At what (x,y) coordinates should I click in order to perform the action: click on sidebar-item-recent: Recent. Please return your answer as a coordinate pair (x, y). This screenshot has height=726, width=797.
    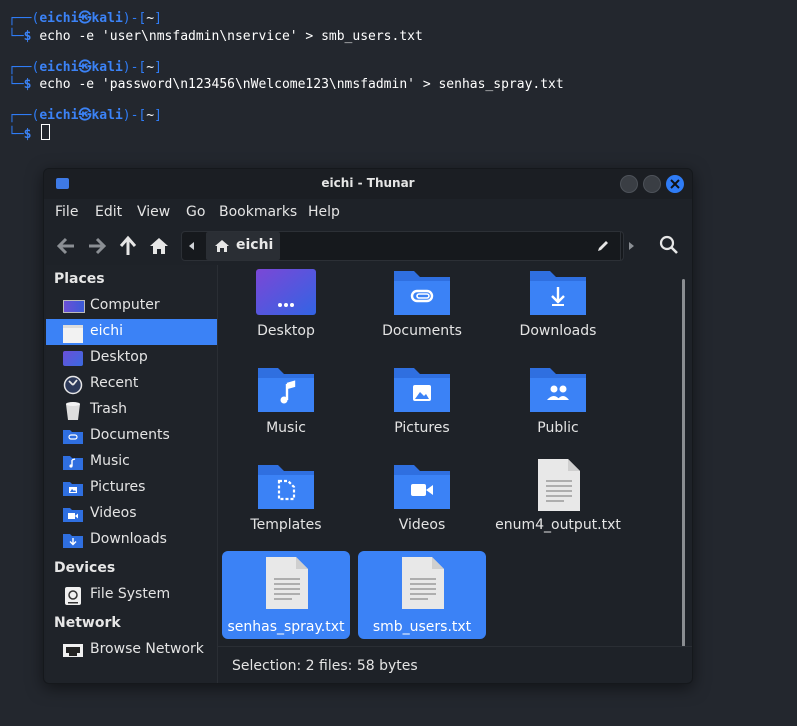
    Looking at the image, I should click on (131, 384).